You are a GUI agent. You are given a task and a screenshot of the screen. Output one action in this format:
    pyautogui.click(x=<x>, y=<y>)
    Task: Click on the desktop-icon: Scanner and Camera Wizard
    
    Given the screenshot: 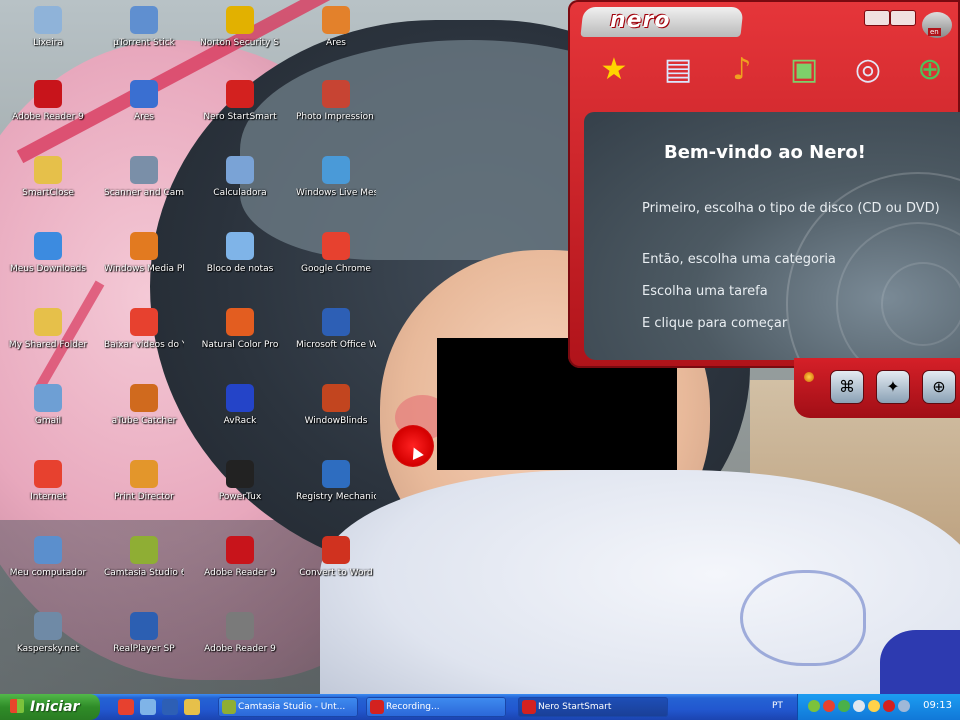 What is the action you would take?
    pyautogui.click(x=144, y=185)
    